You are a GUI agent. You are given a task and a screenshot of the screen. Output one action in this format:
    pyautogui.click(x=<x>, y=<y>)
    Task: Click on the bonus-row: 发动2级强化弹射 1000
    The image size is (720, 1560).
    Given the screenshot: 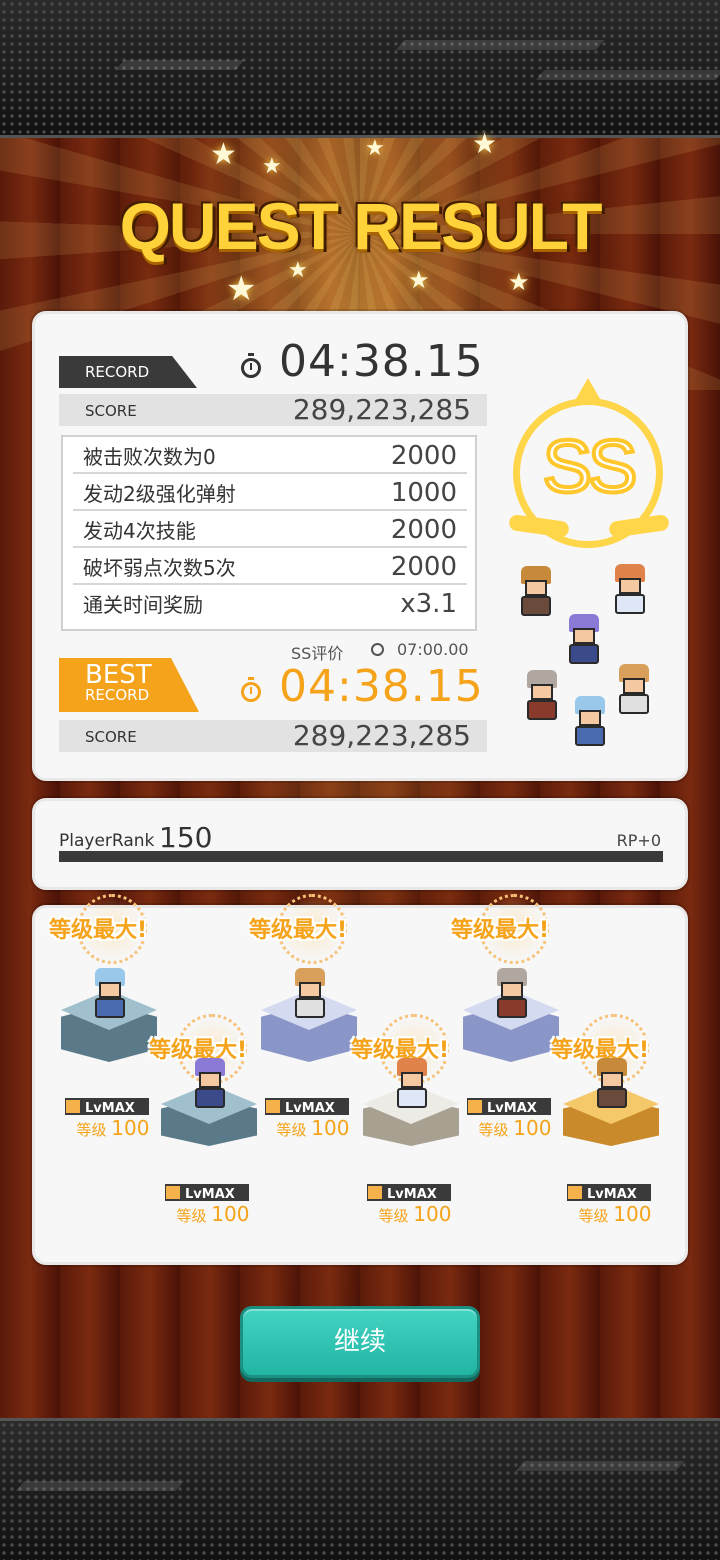 What is the action you would take?
    pyautogui.click(x=270, y=492)
    